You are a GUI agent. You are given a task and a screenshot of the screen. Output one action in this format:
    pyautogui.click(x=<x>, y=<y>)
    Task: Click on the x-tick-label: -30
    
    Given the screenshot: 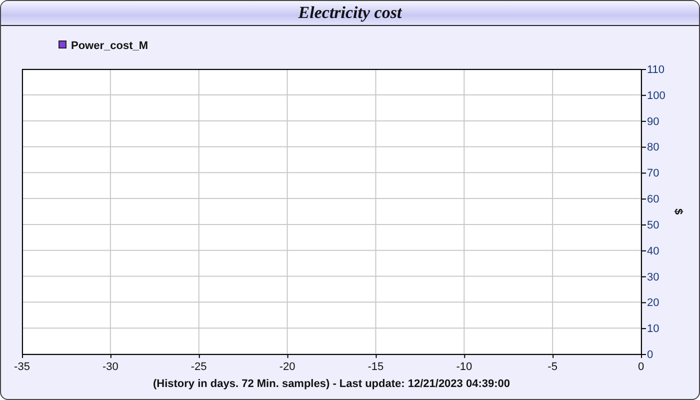 What is the action you would take?
    pyautogui.click(x=110, y=367)
    